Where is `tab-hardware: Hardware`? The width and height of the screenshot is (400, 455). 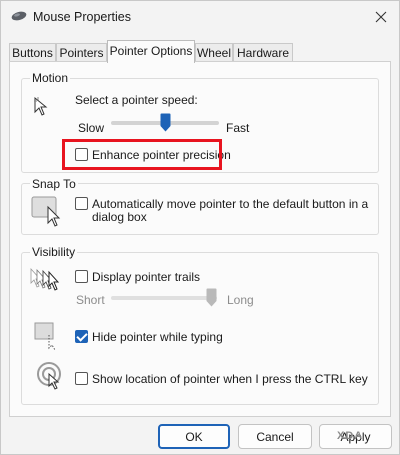 tab-hardware: Hardware is located at coordinates (263, 52).